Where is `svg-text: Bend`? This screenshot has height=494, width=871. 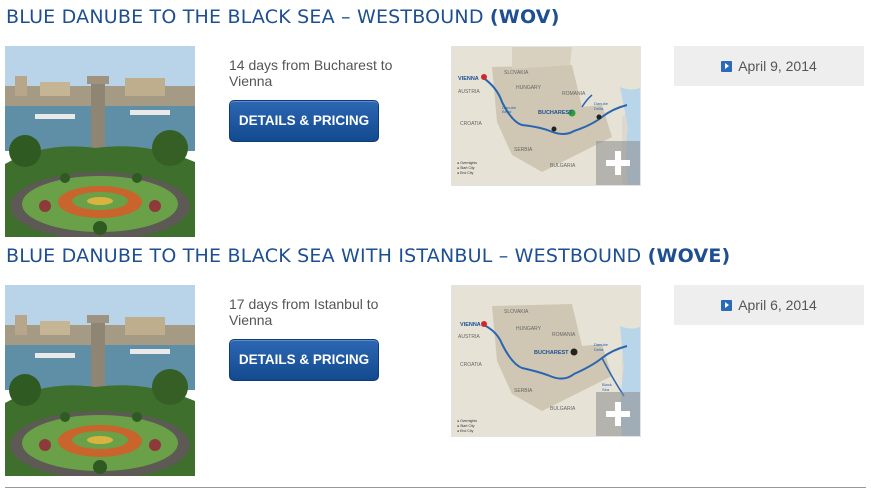 svg-text: Bend is located at coordinates (506, 111).